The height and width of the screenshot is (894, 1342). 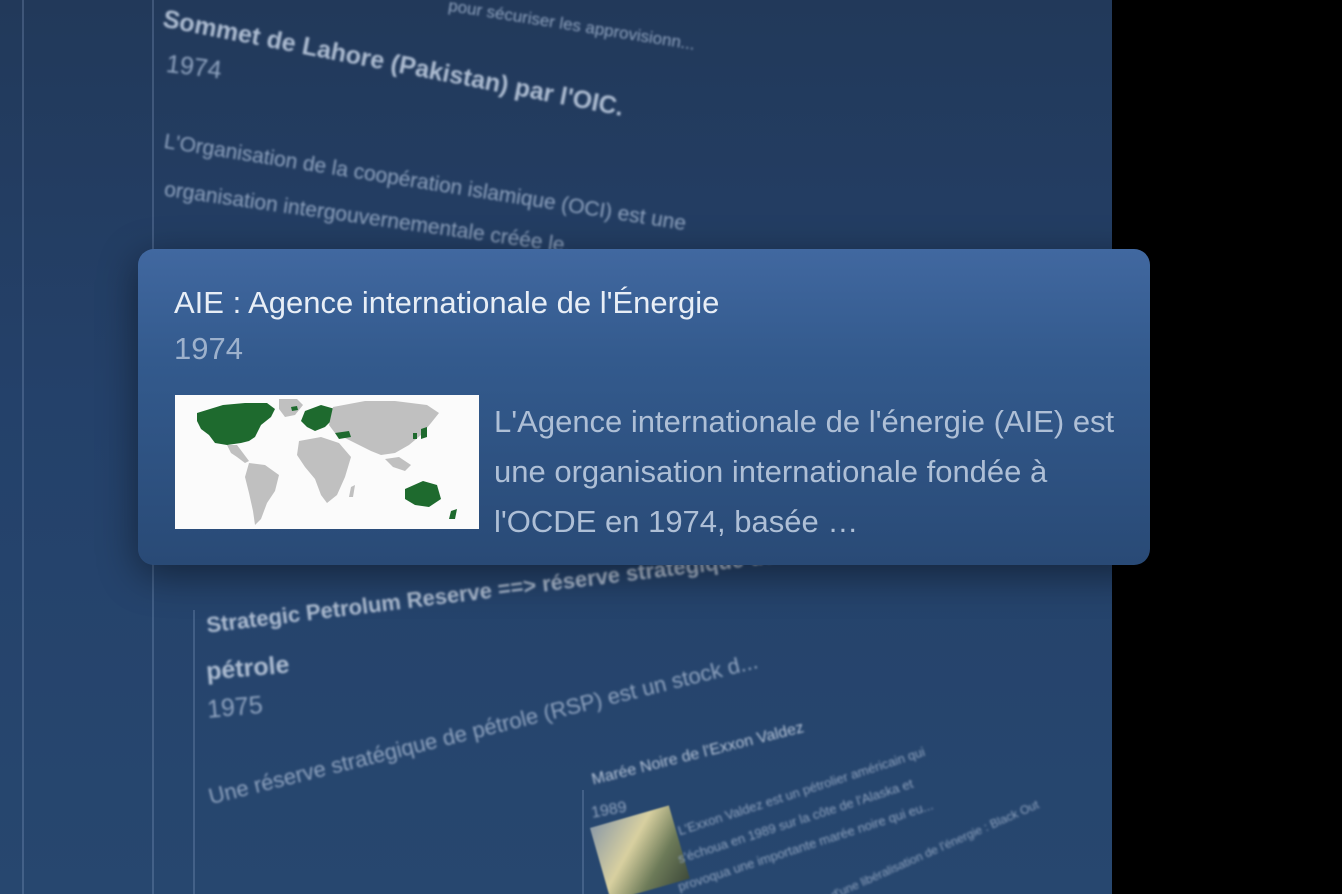 What do you see at coordinates (318, 418) in the screenshot?
I see `map-europe` at bounding box center [318, 418].